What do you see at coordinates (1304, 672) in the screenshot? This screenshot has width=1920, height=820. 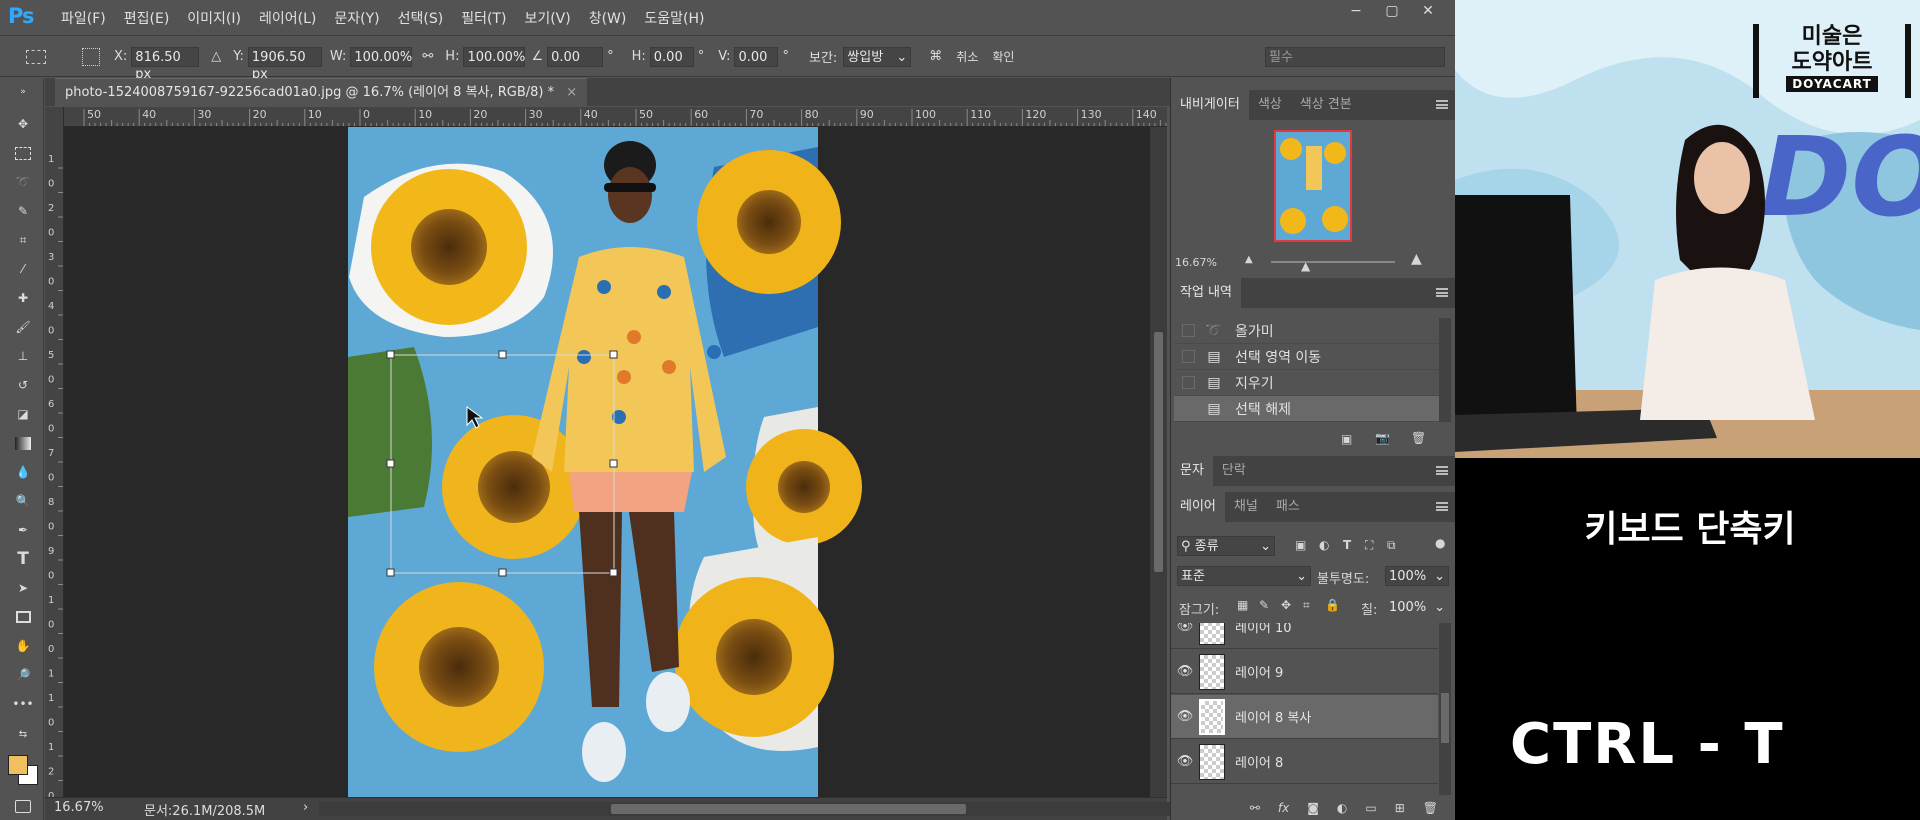 I see `layer-row: 👁 레이어 9` at bounding box center [1304, 672].